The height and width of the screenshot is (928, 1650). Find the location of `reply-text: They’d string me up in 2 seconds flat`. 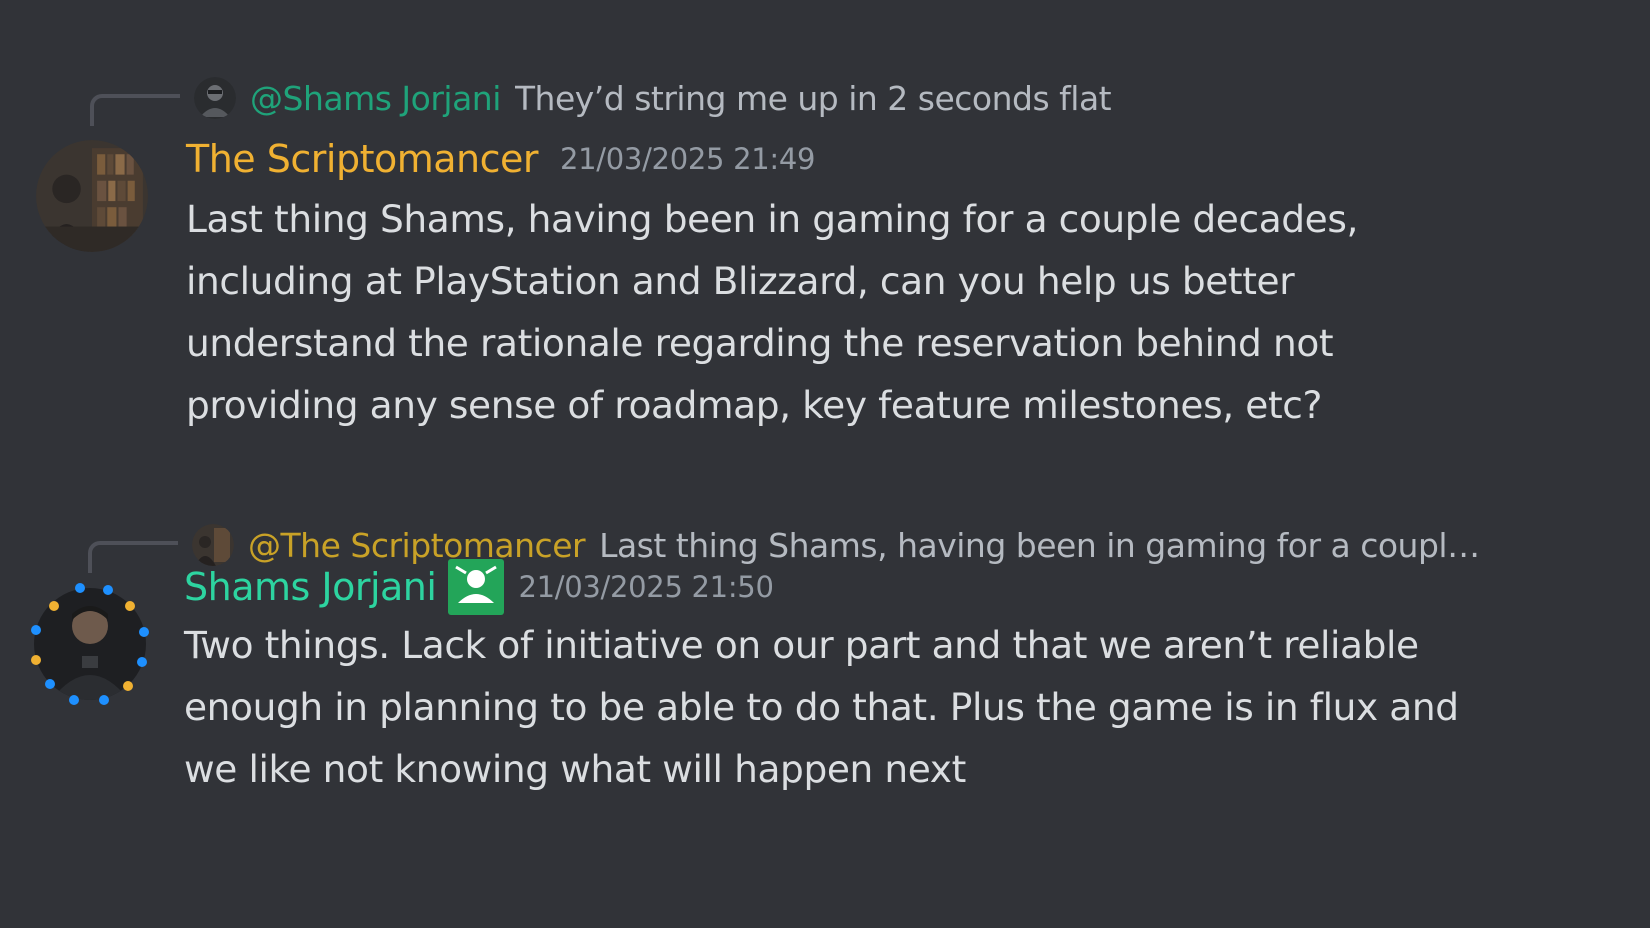

reply-text: They’d string me up in 2 seconds flat is located at coordinates (813, 98).